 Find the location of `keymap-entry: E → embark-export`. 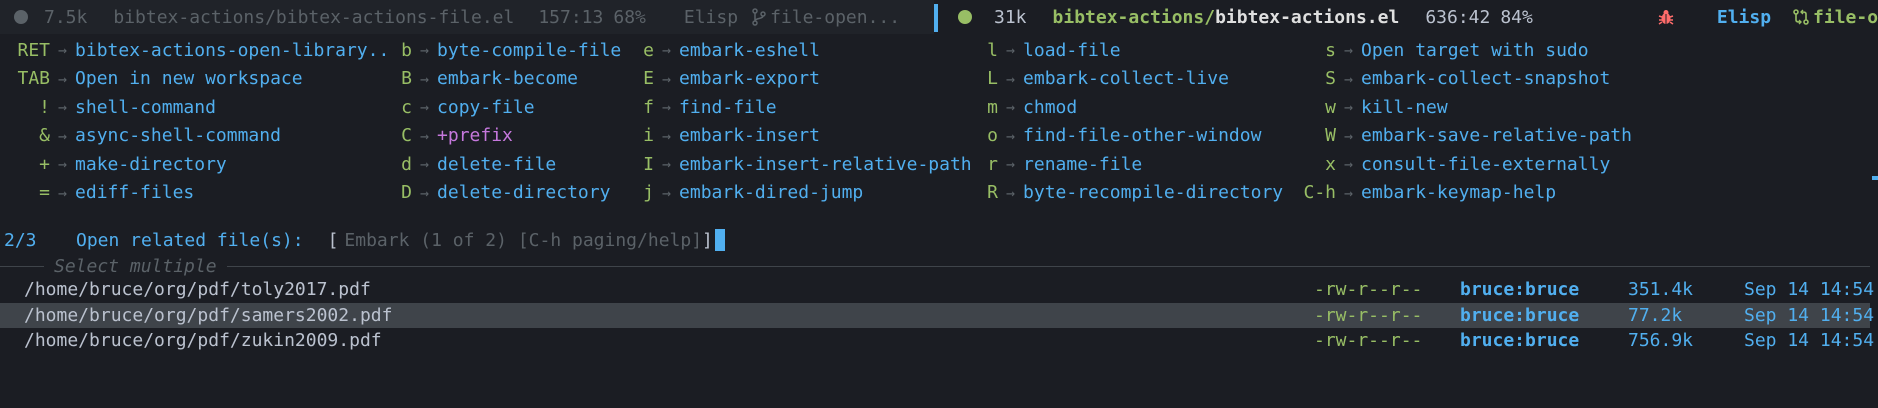

keymap-entry: E → embark-export is located at coordinates (806, 79).